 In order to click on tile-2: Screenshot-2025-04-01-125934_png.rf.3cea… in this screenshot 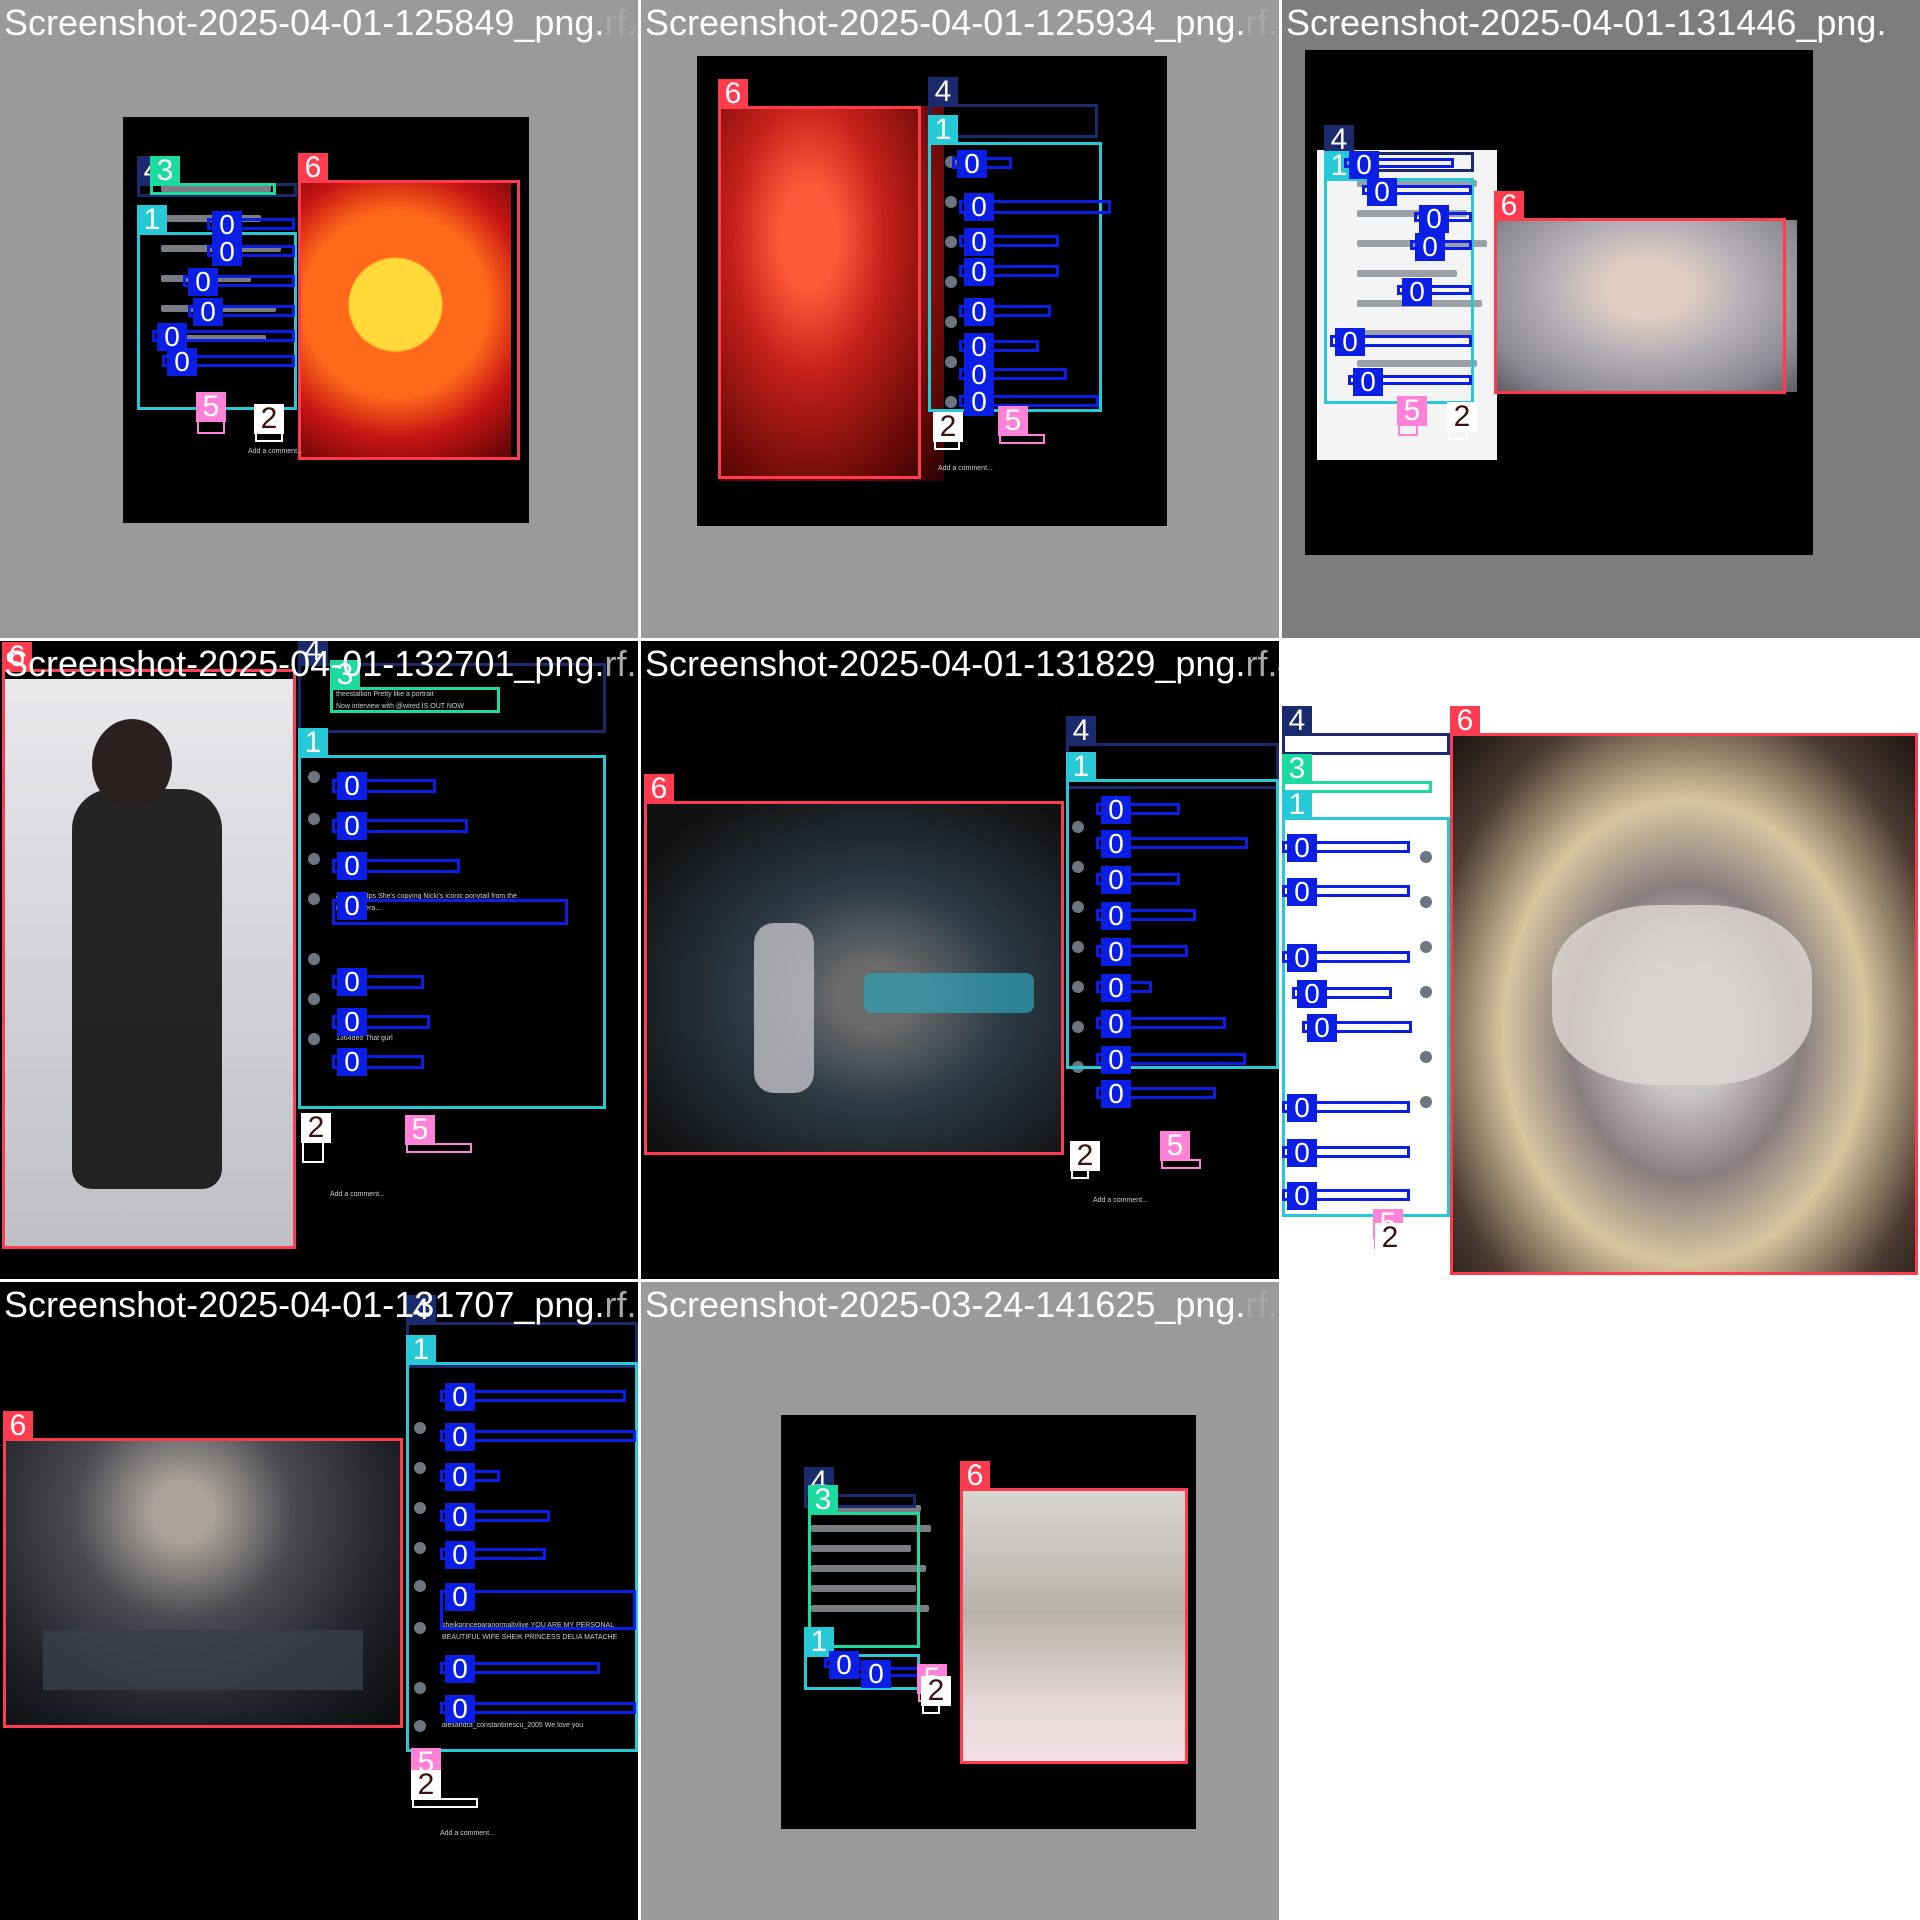, I will do `click(960, 319)`.